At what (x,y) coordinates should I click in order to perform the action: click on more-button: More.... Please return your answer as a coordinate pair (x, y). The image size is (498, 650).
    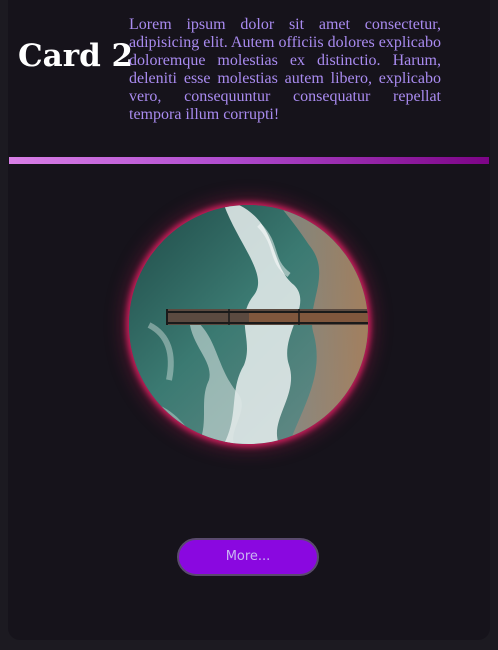
    Looking at the image, I should click on (248, 557).